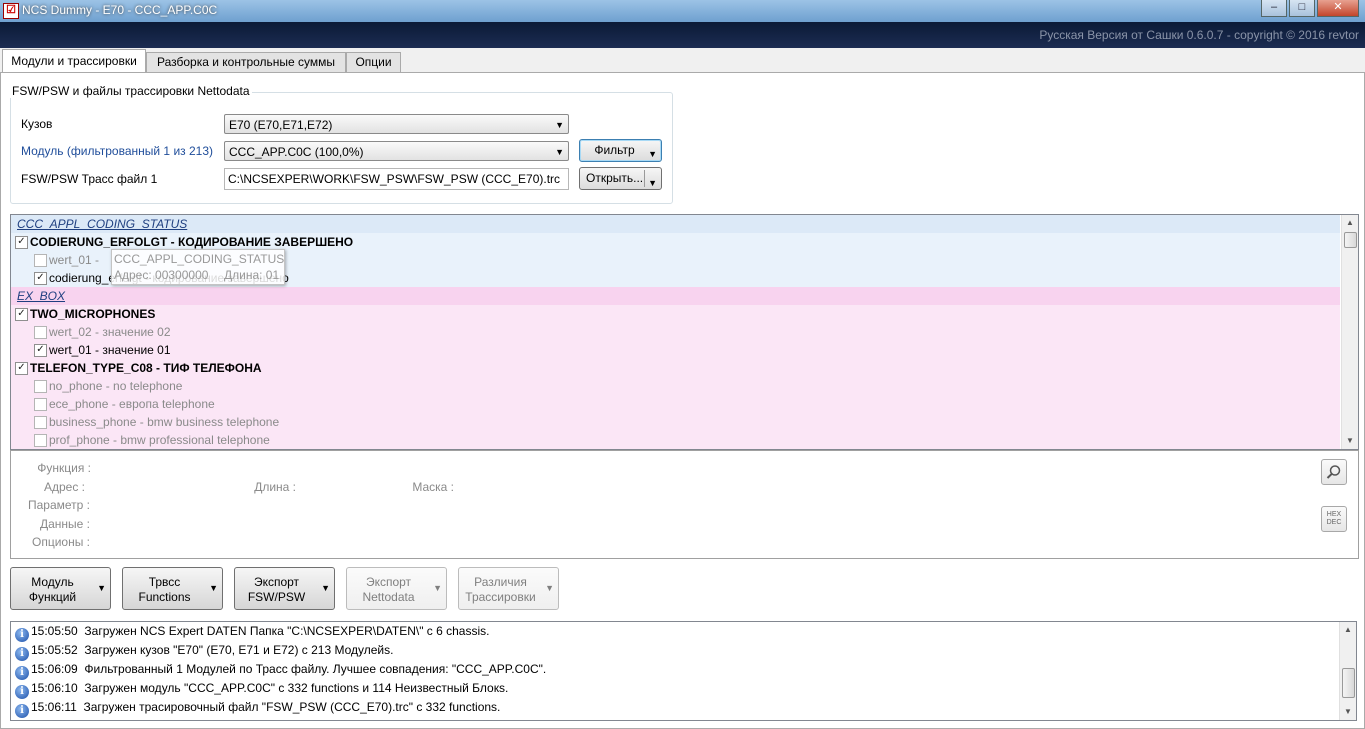  I want to click on button-line2: Функций, so click(52, 597).